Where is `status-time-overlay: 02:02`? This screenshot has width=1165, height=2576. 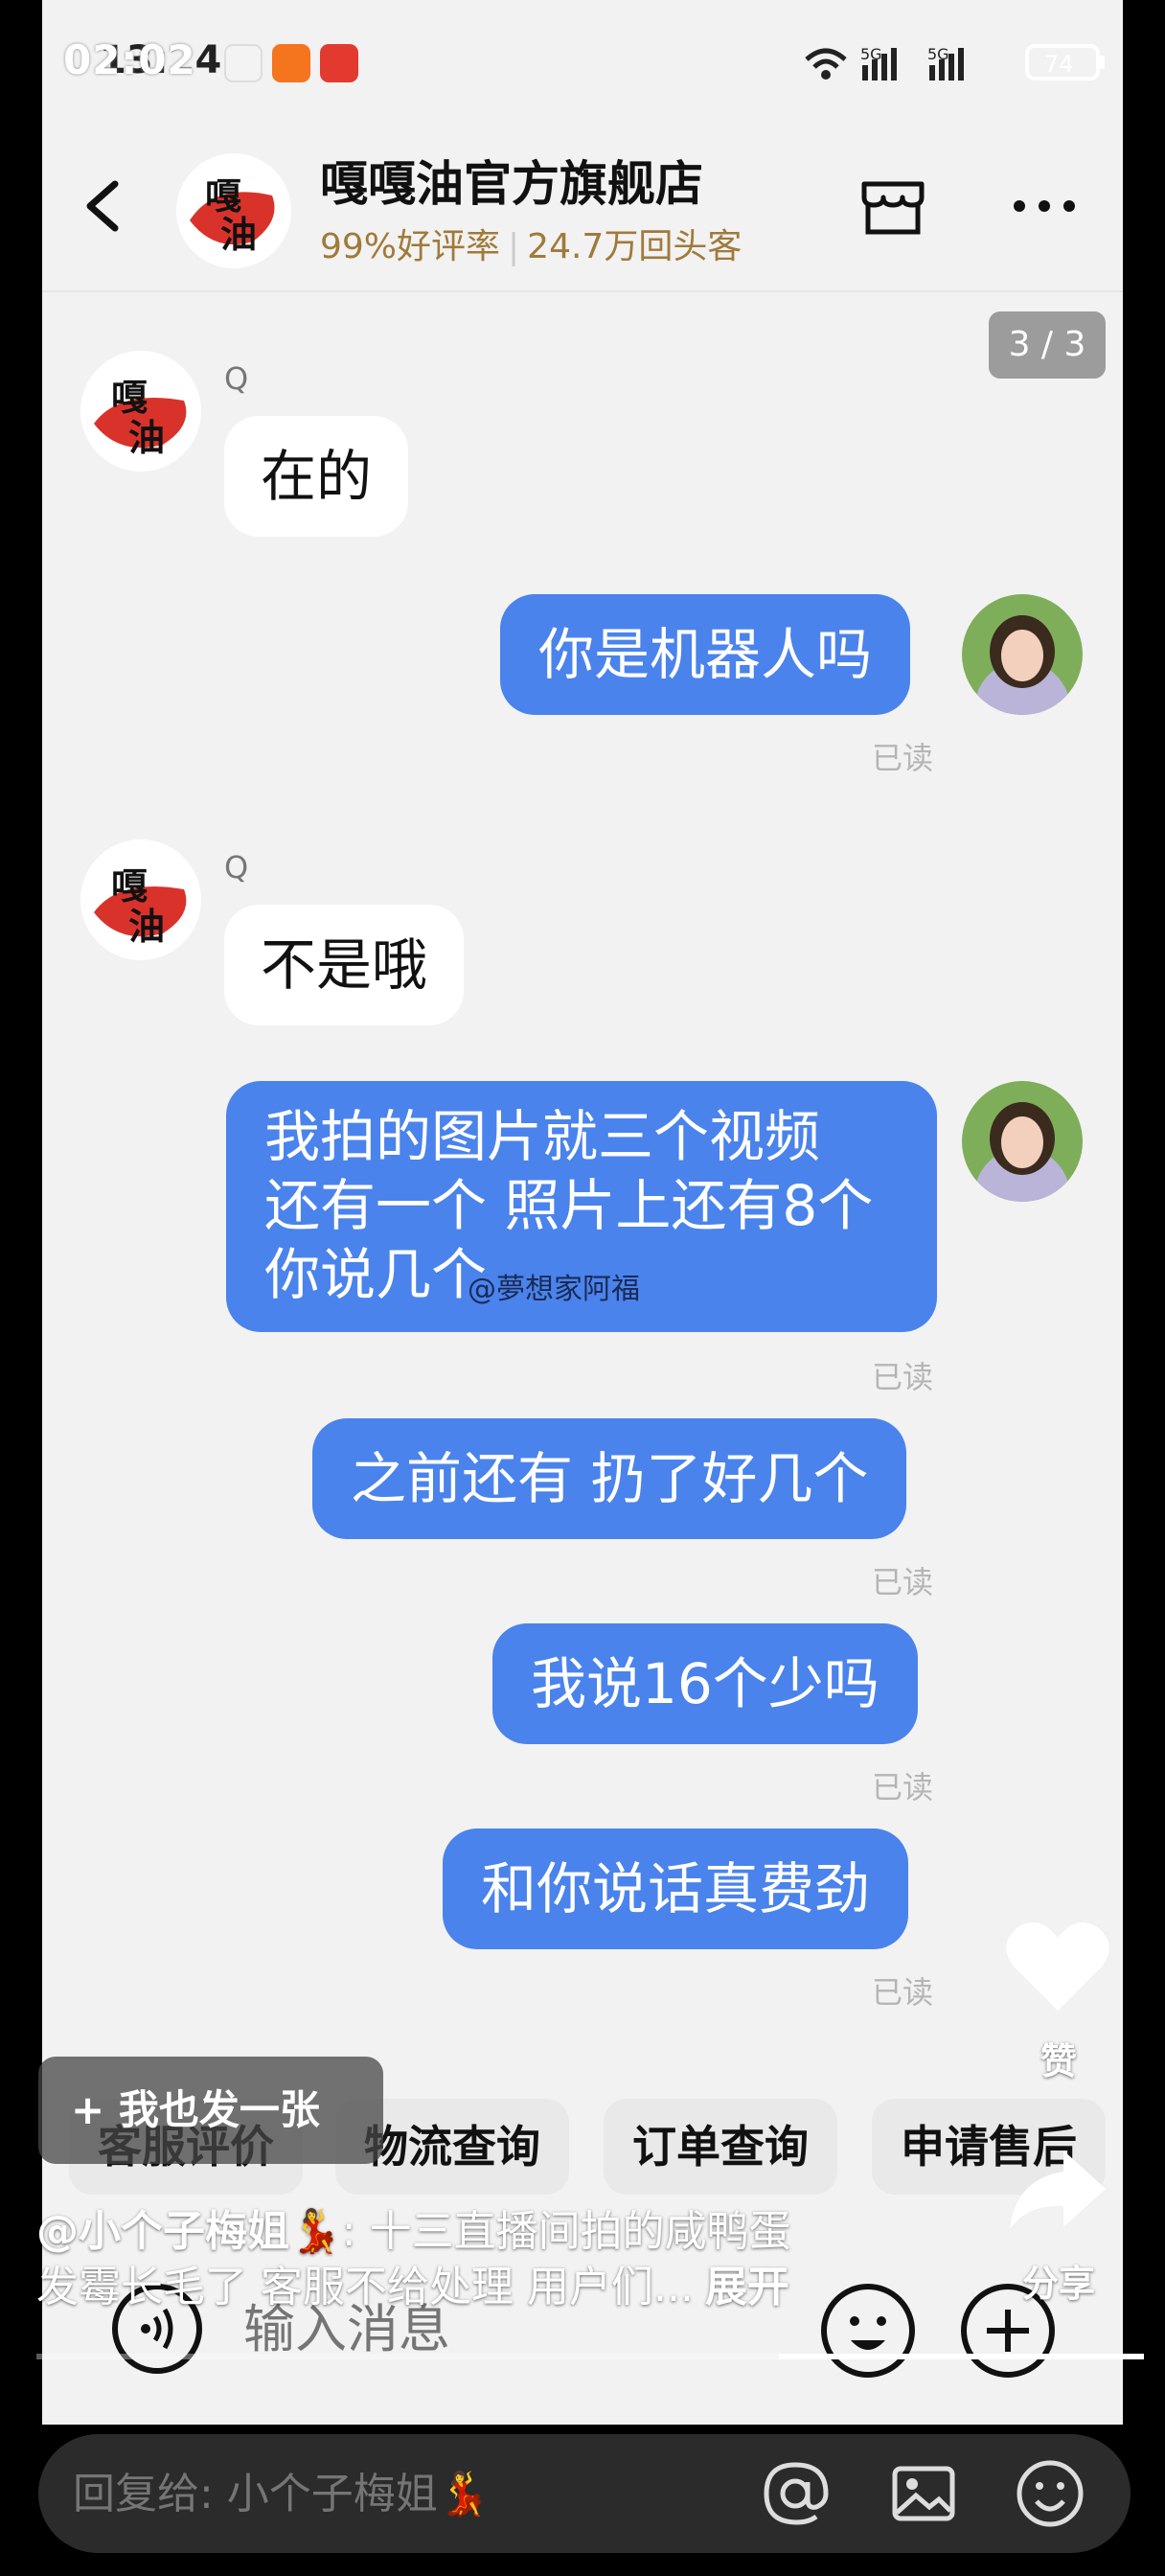
status-time-overlay: 02:02 is located at coordinates (129, 59).